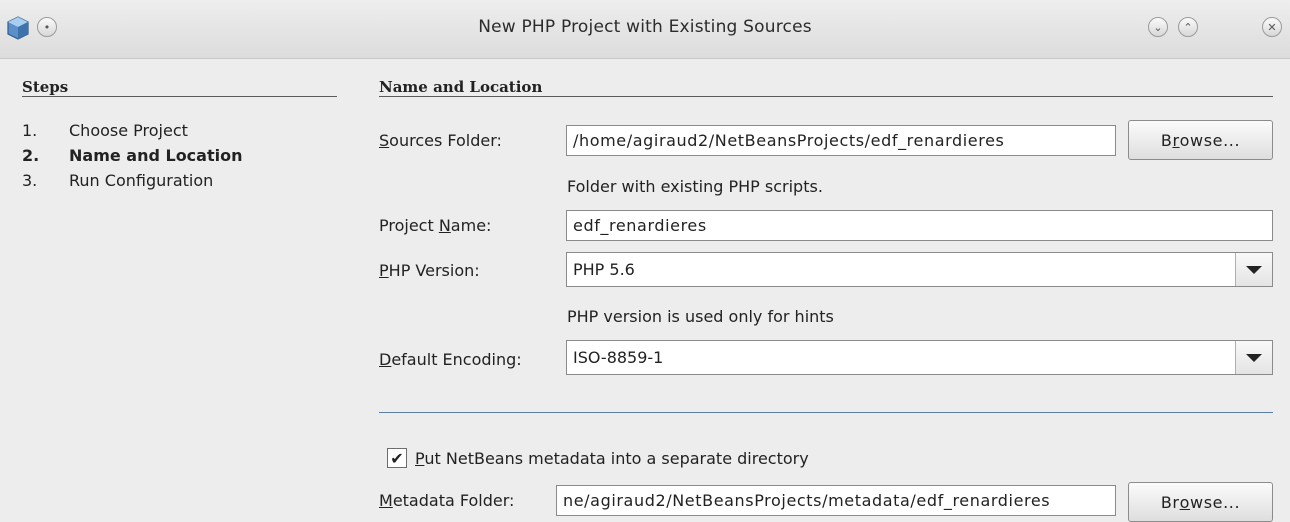  What do you see at coordinates (447, 500) in the screenshot?
I see `metadata-folder-label: Metadata Folder:` at bounding box center [447, 500].